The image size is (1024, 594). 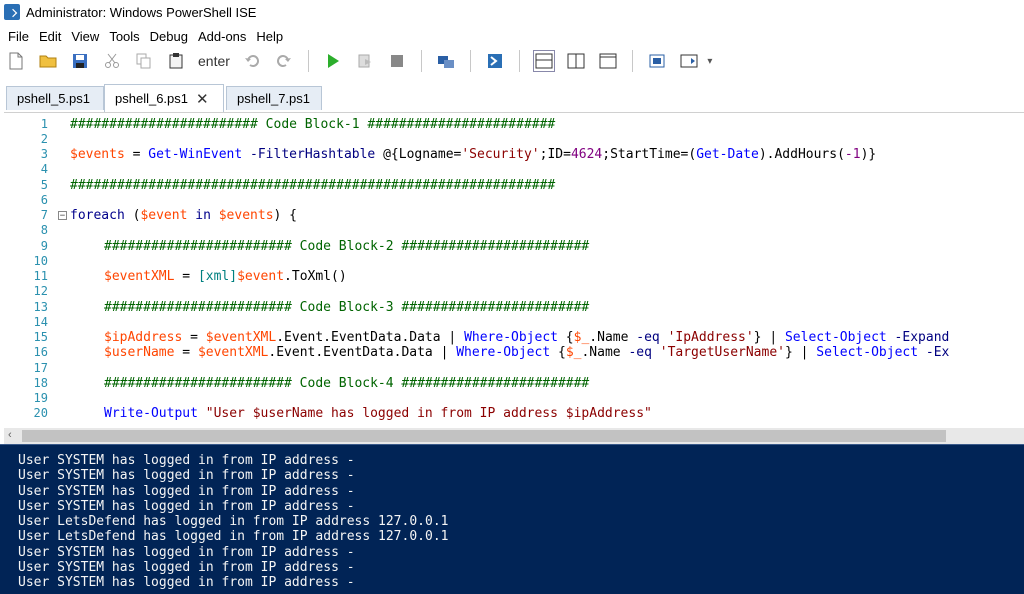 I want to click on menu-addons: Add-ons, so click(x=222, y=36).